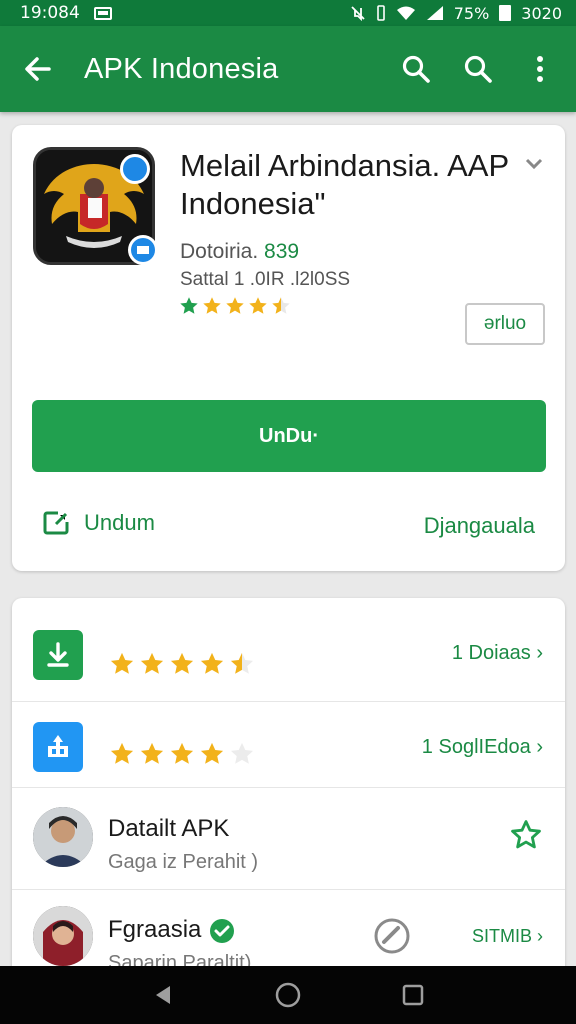 The height and width of the screenshot is (1024, 576). What do you see at coordinates (434, 13) in the screenshot?
I see `signal-icon` at bounding box center [434, 13].